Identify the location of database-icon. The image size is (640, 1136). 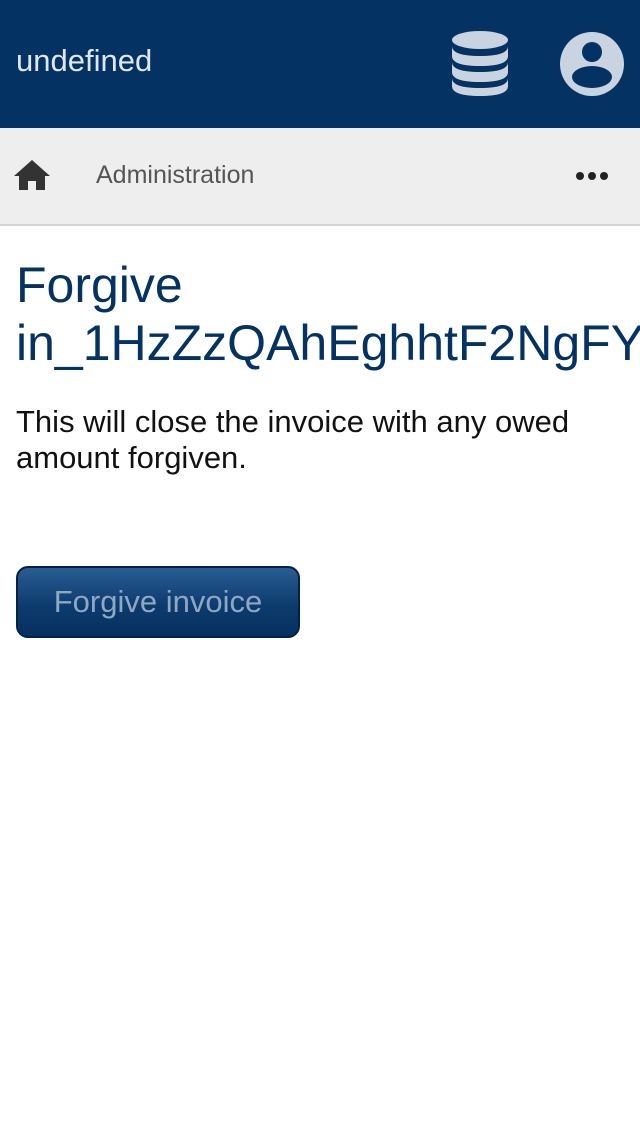
(480, 64).